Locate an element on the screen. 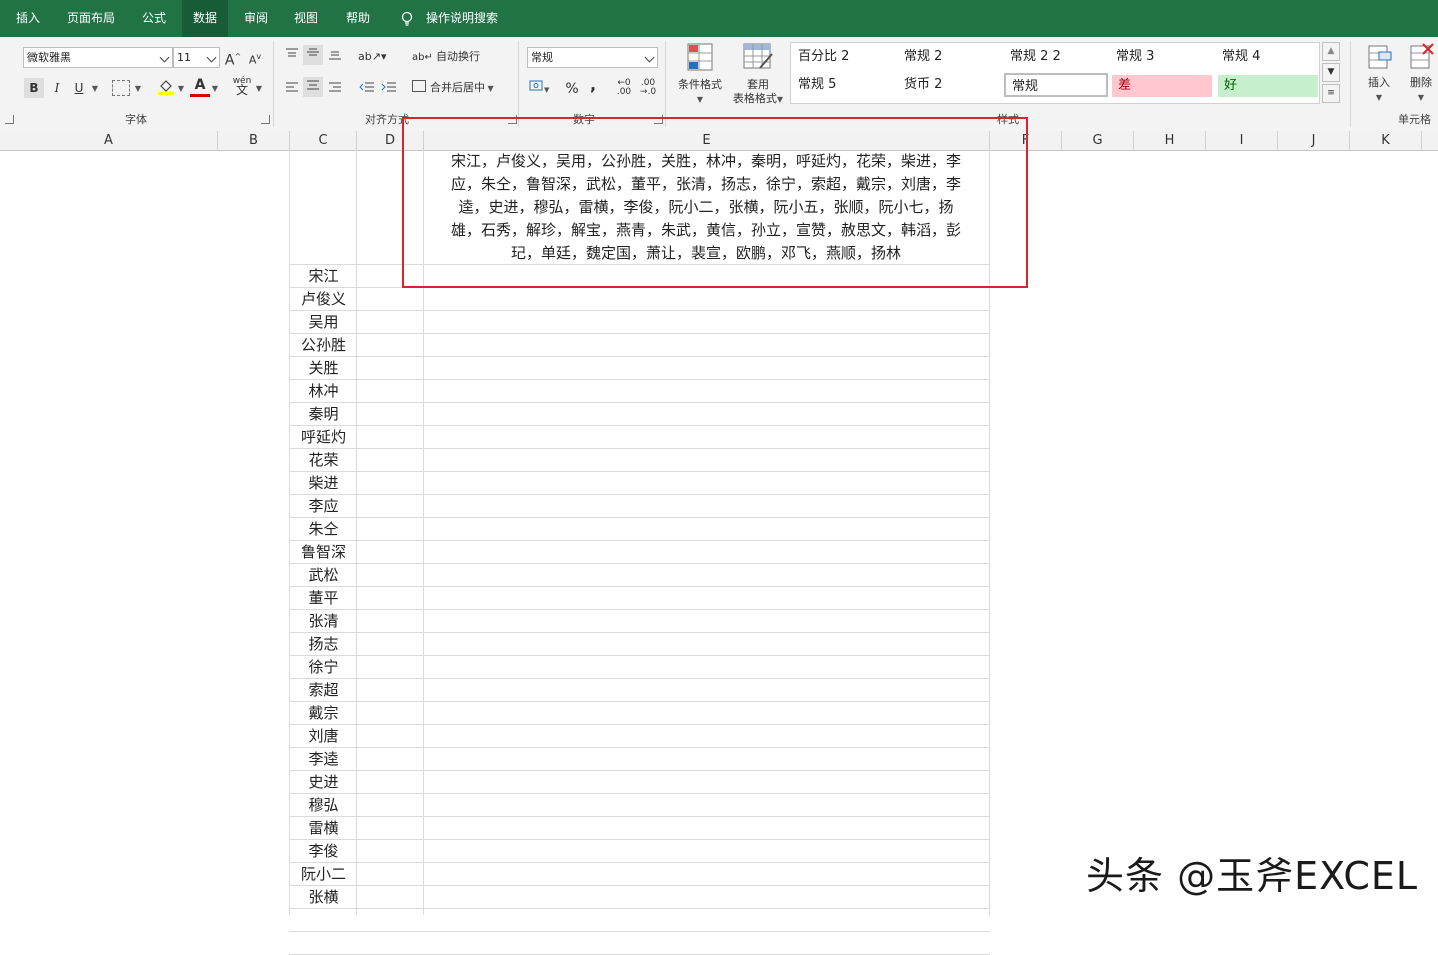  increase-indent-icon is located at coordinates (389, 89).